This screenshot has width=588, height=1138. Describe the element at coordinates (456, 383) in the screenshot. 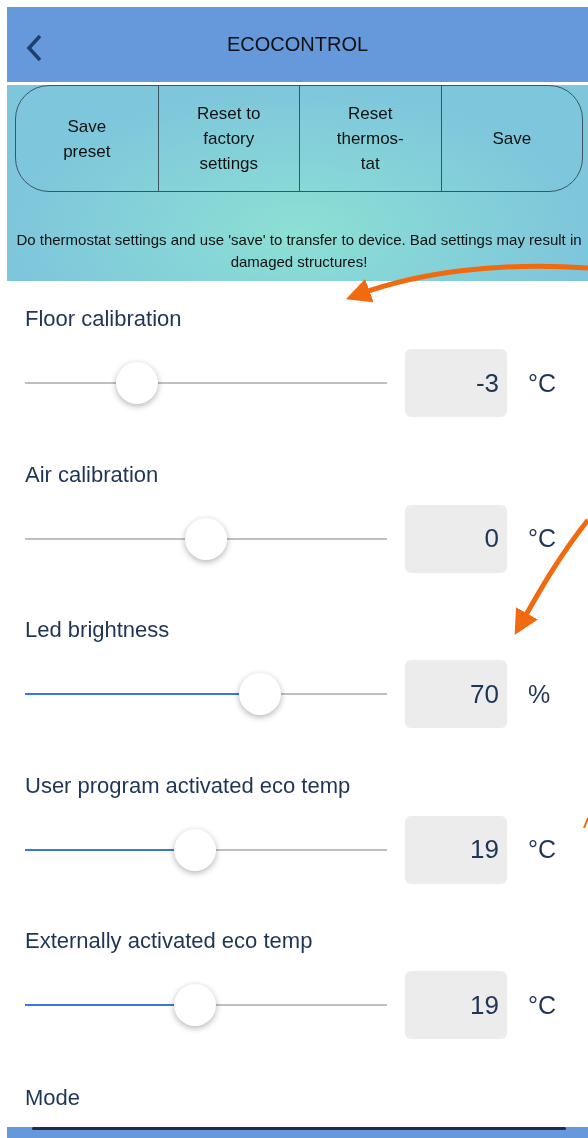

I see `value-field: -3` at that location.